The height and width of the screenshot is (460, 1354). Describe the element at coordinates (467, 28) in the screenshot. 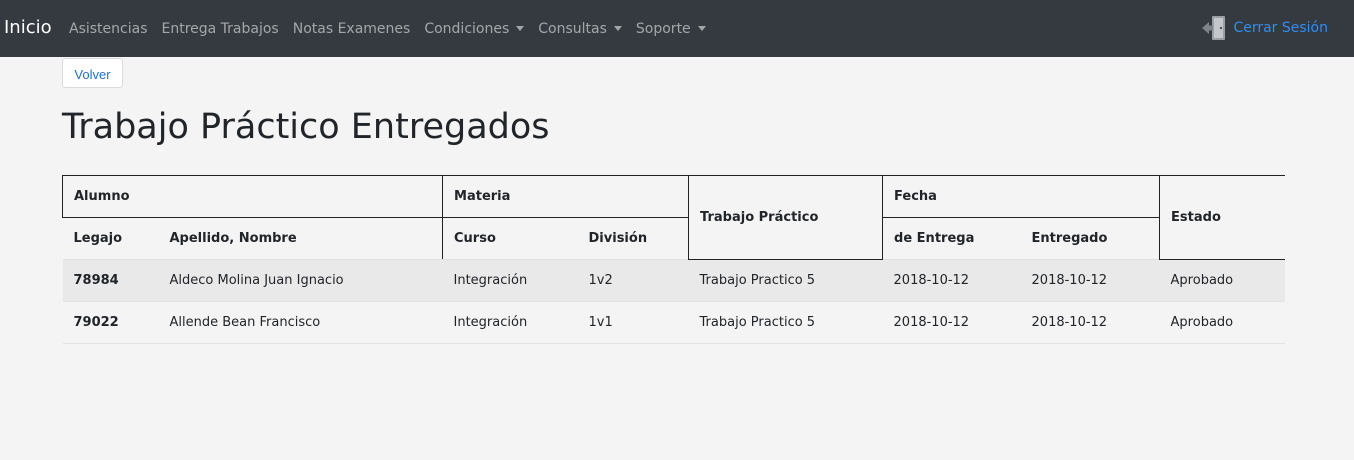

I see `nav-item-label: Condiciones` at that location.